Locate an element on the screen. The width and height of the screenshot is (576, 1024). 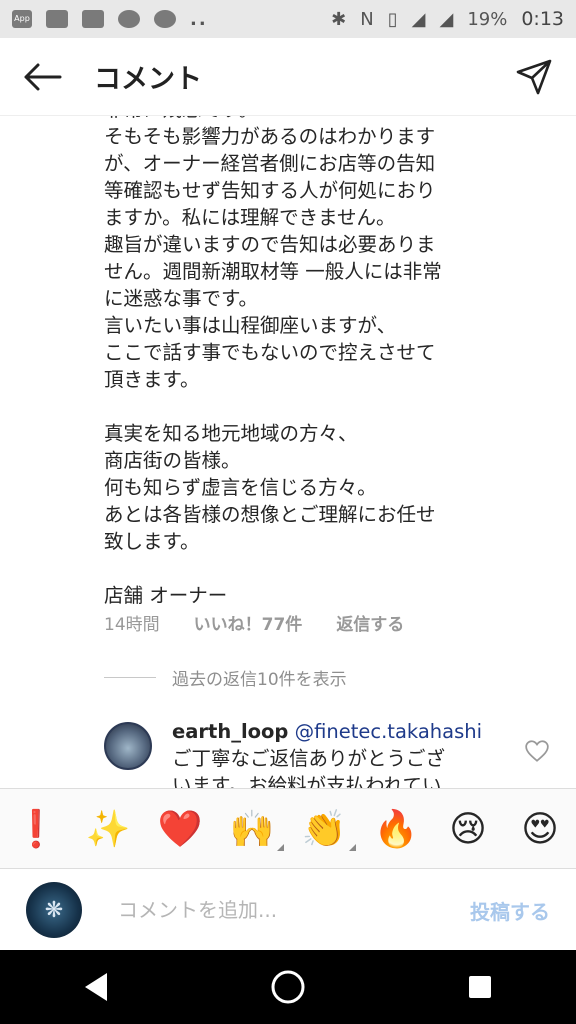
view-replies-label: 過去の返信10件を表示 is located at coordinates (259, 680).